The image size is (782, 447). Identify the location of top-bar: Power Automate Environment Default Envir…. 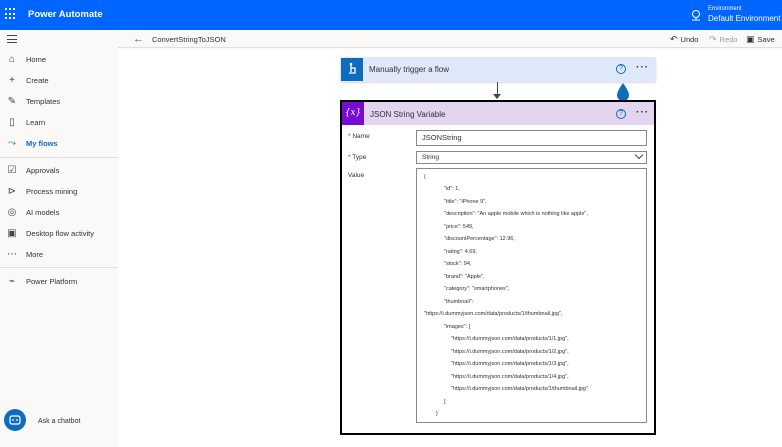
(391, 15).